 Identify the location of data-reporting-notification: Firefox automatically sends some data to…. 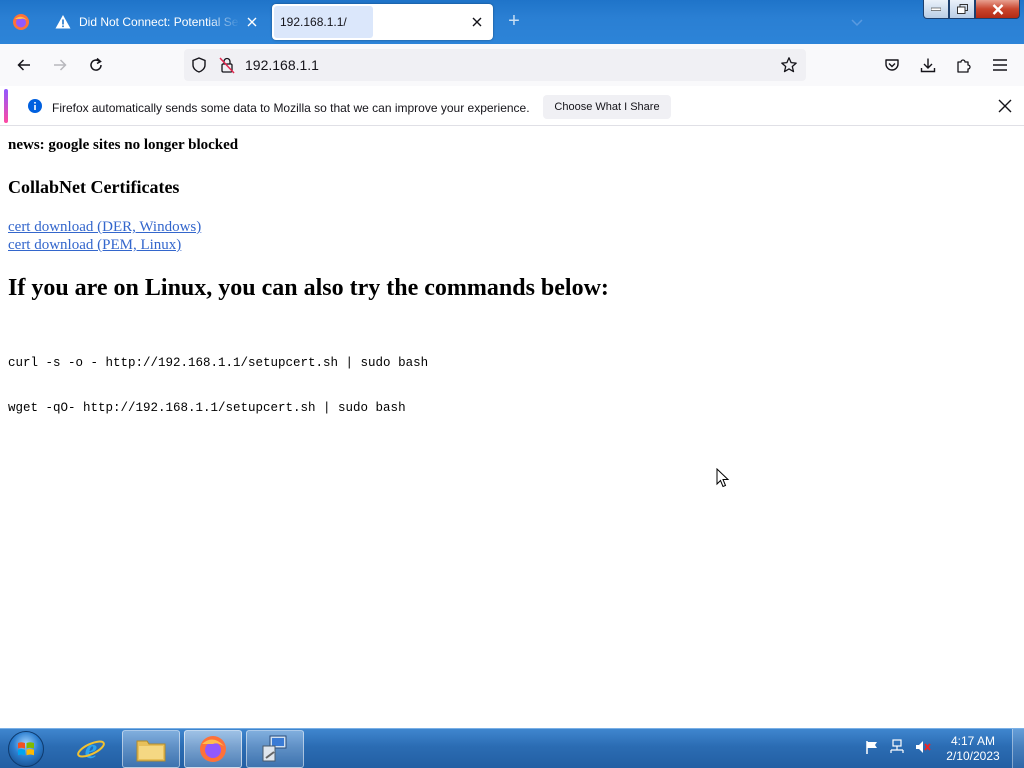
(512, 106).